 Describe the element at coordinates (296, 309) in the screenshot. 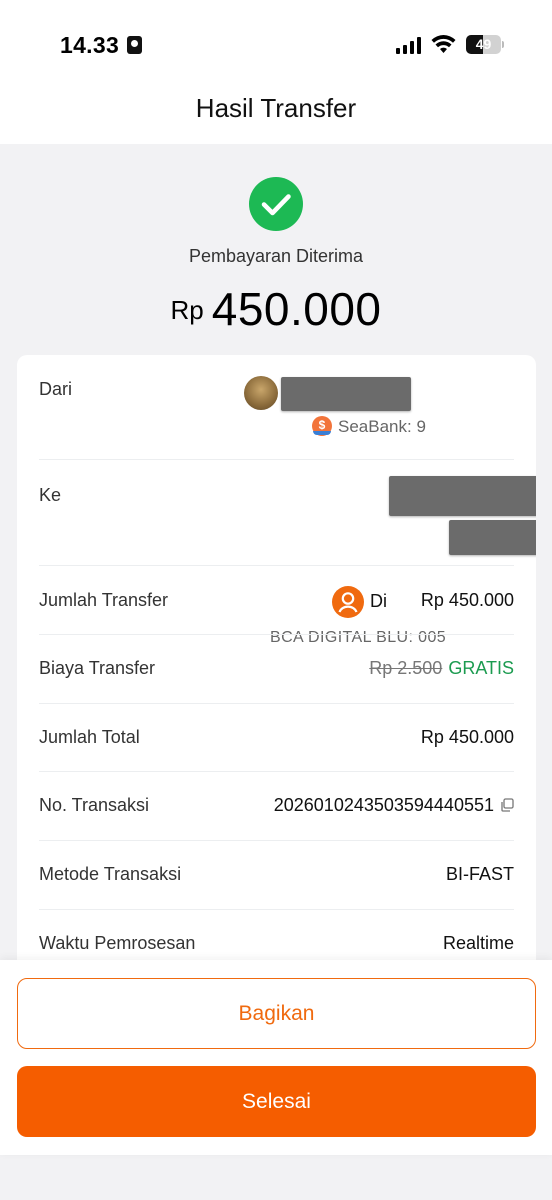

I see `amount-value: 450.000` at that location.